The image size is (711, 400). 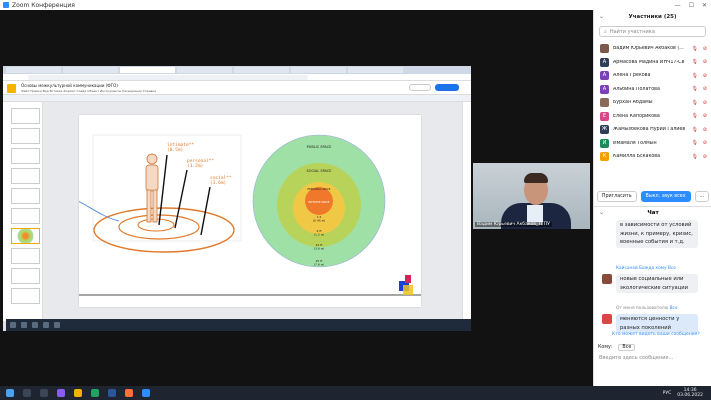 What do you see at coordinates (447, 87) in the screenshot?
I see `share-button` at bounding box center [447, 87].